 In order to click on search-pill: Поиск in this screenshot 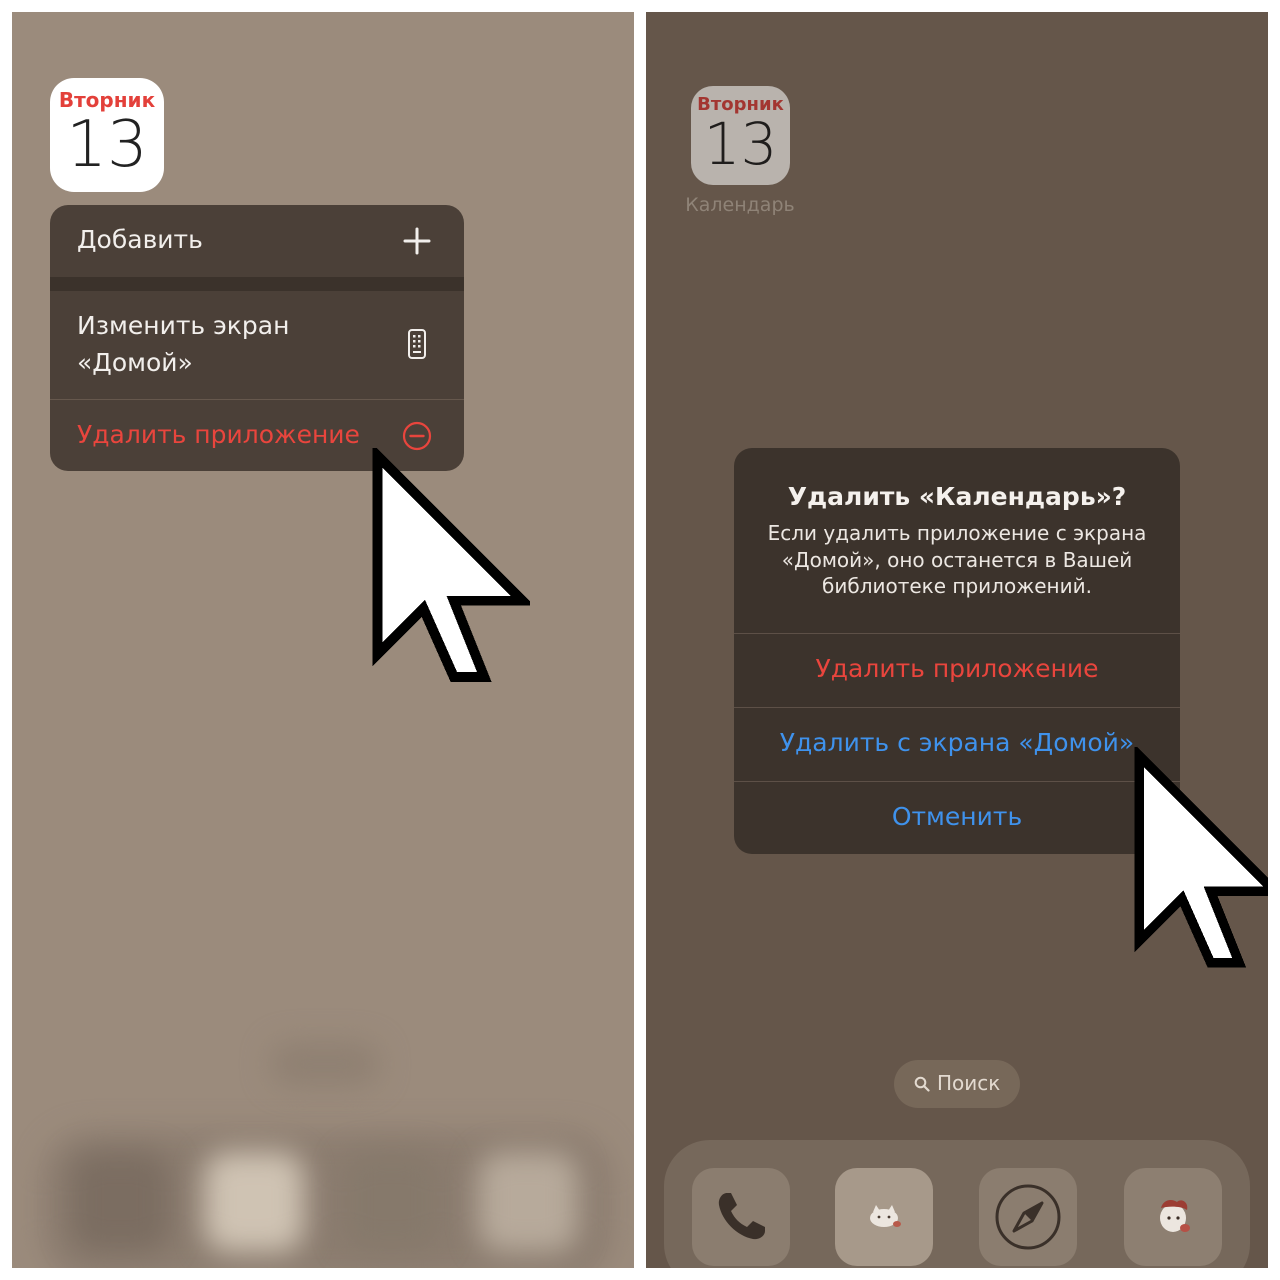, I will do `click(957, 1084)`.